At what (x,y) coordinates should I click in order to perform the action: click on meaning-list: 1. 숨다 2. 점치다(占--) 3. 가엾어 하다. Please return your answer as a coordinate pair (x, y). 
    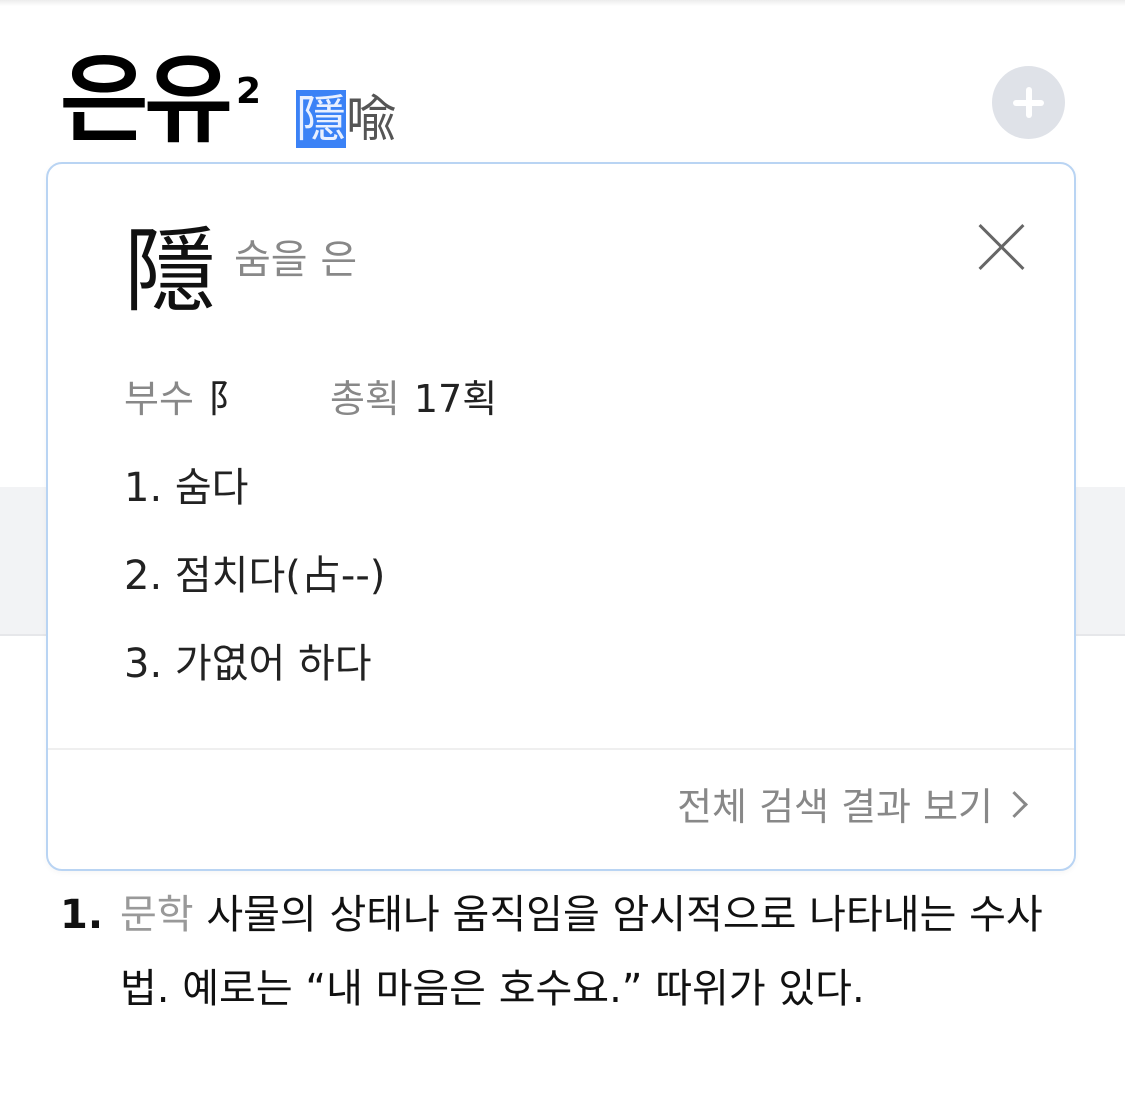
    Looking at the image, I should click on (254, 598).